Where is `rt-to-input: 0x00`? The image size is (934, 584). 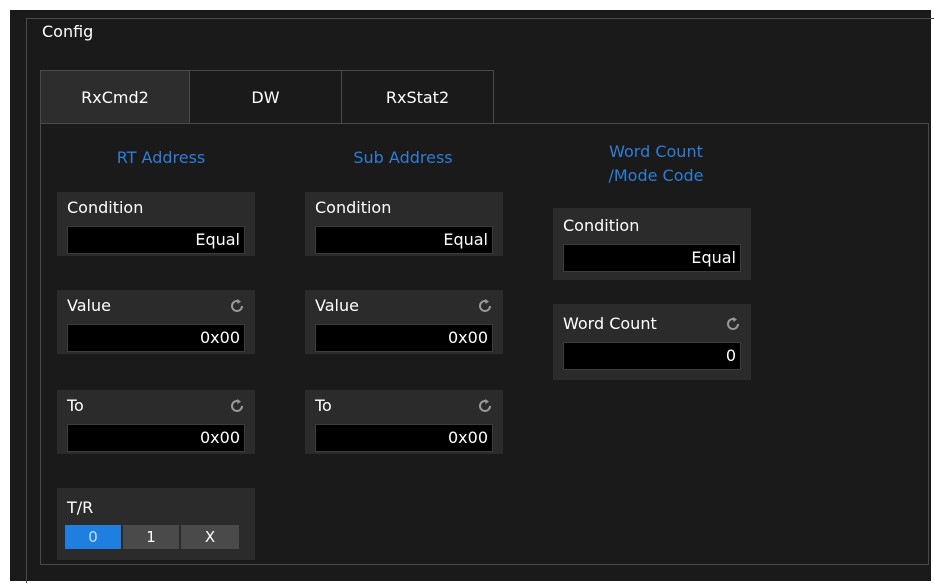
rt-to-input: 0x00 is located at coordinates (156, 438).